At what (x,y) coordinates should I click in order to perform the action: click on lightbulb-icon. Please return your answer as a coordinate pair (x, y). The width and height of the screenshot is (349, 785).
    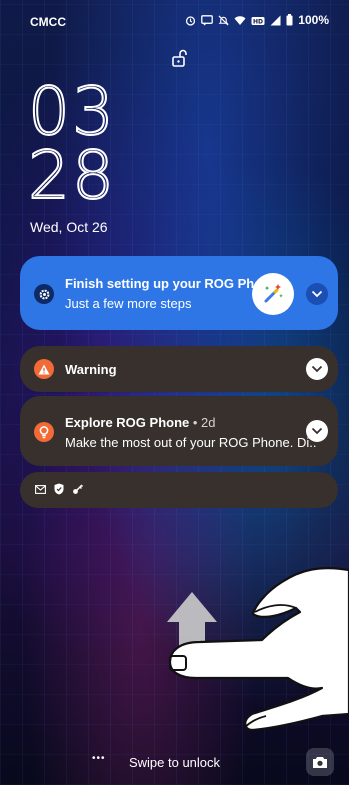
    Looking at the image, I should click on (44, 432).